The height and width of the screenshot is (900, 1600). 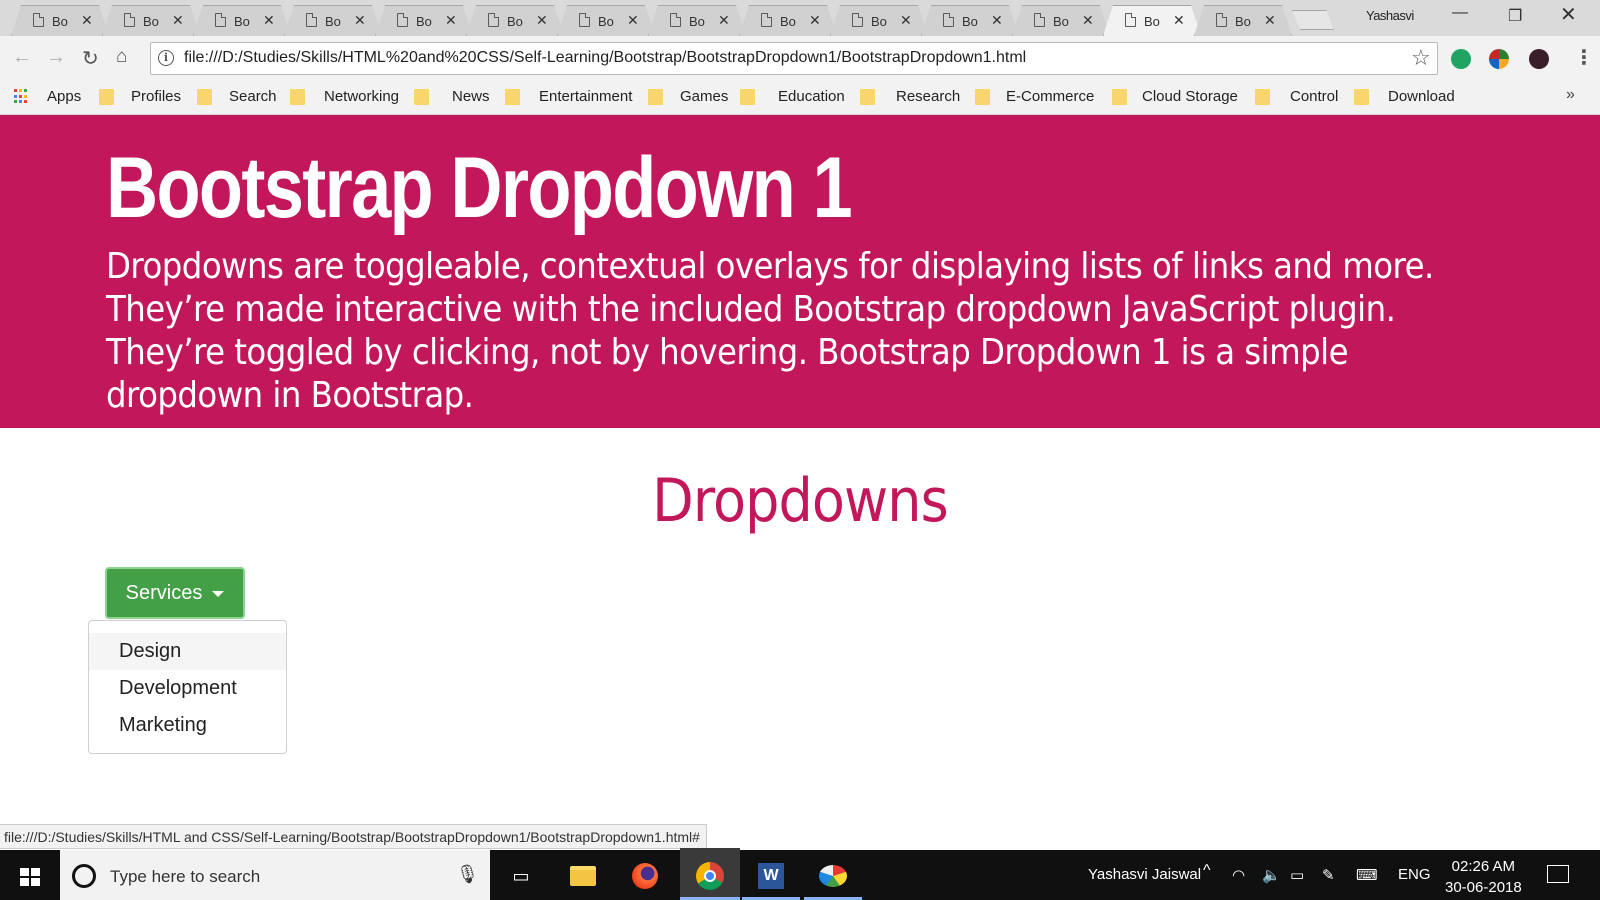 What do you see at coordinates (1367, 875) in the screenshot?
I see `keyboard-icon: ⌨` at bounding box center [1367, 875].